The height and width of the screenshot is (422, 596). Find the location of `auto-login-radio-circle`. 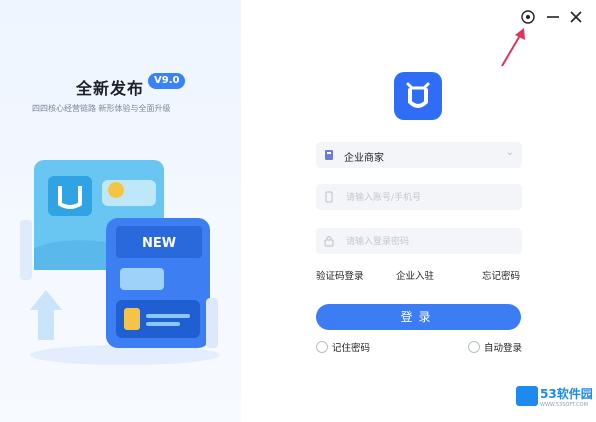

auto-login-radio-circle is located at coordinates (474, 347).